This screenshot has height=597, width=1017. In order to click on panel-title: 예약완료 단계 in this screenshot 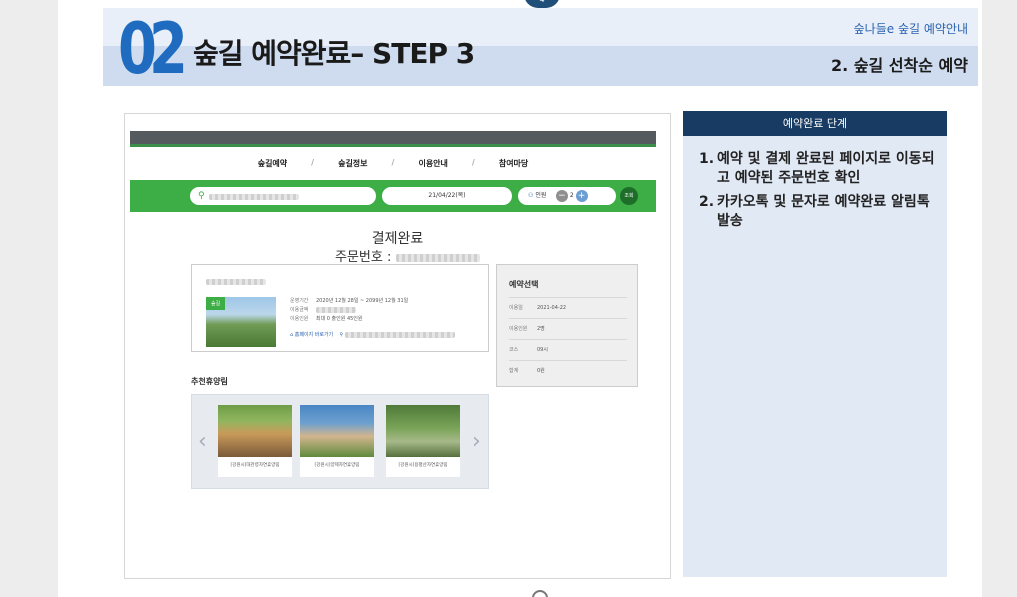, I will do `click(815, 123)`.